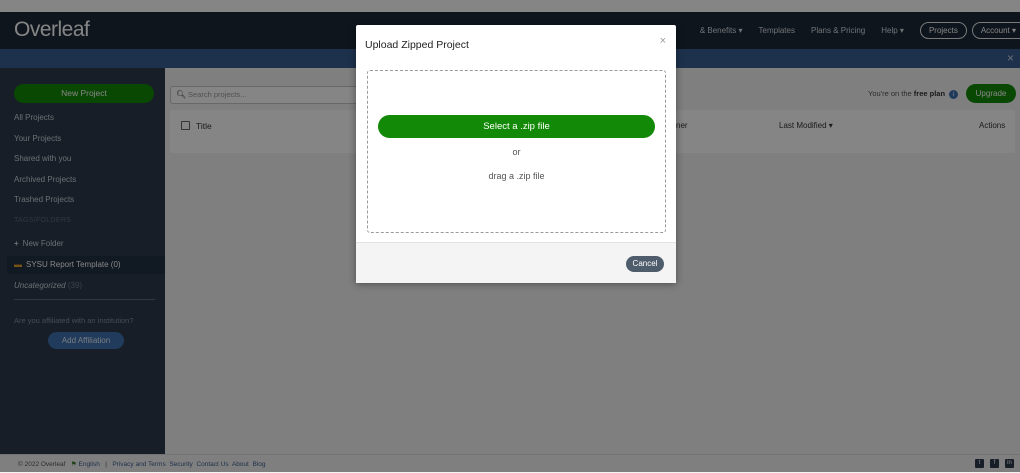 This screenshot has width=1020, height=473. What do you see at coordinates (645, 264) in the screenshot?
I see `cancel-button: Cancel` at bounding box center [645, 264].